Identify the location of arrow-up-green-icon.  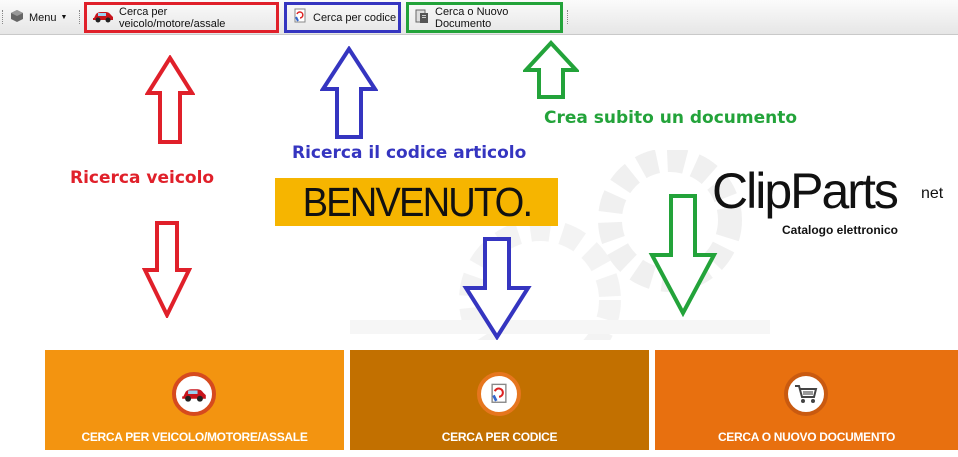
(551, 69).